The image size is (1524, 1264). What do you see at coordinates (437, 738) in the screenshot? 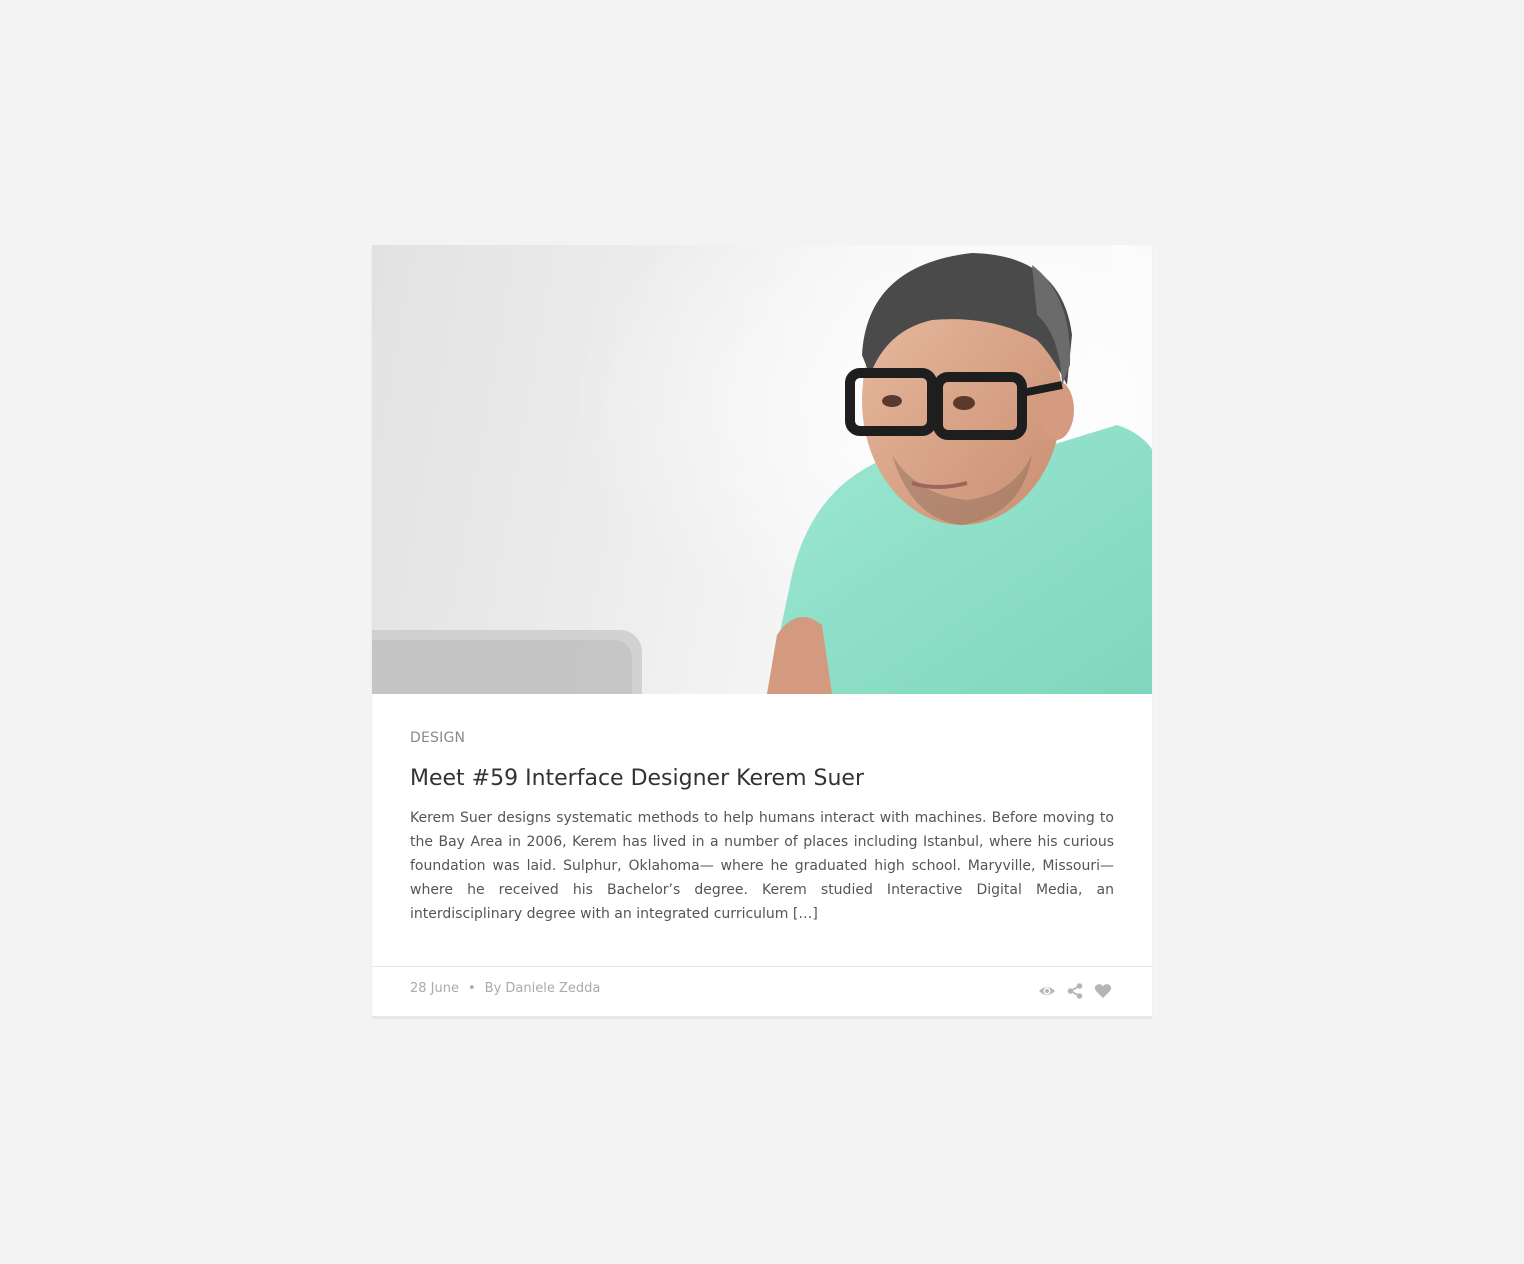
I see `post-category: DESIGN` at bounding box center [437, 738].